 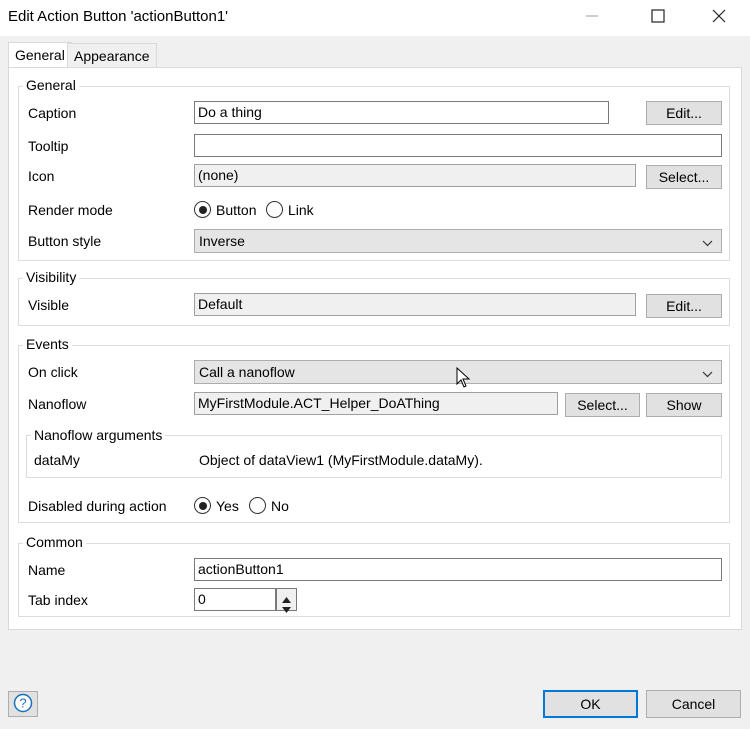 I want to click on maximize-button, so click(x=658, y=17).